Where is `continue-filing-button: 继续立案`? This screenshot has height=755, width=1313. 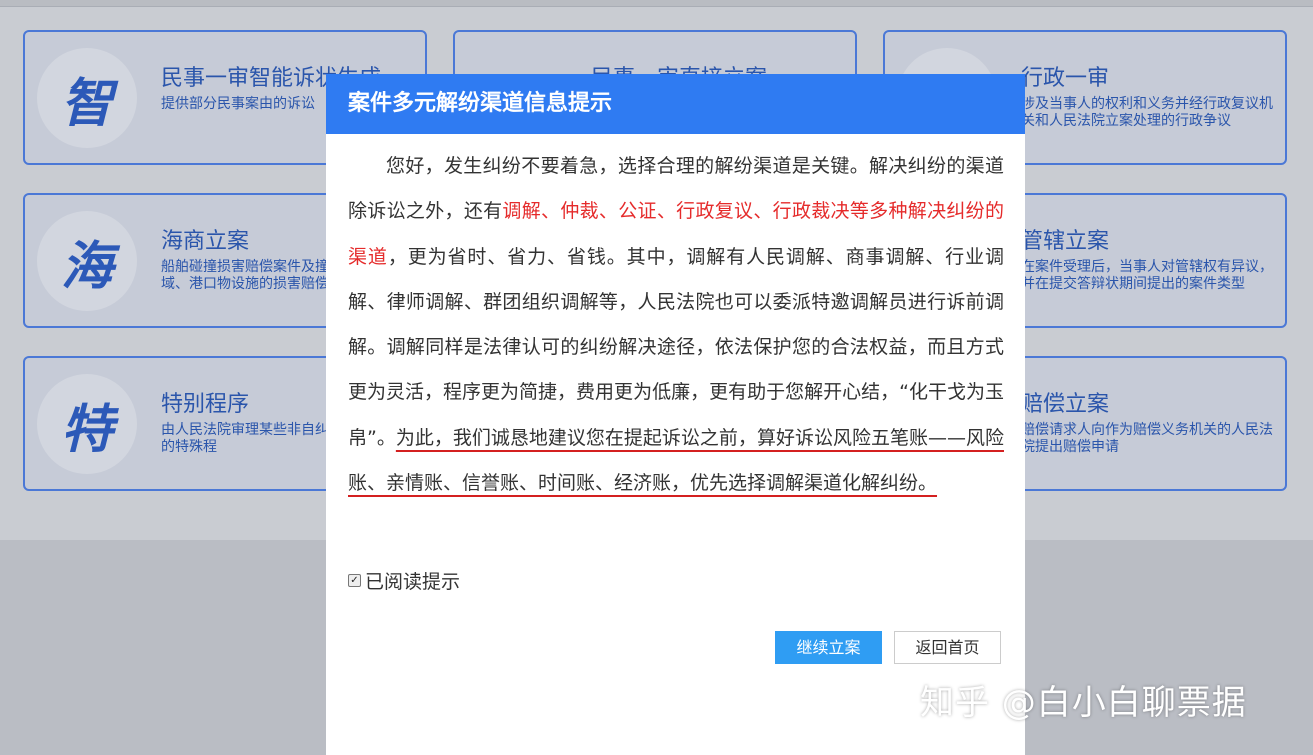 continue-filing-button: 继续立案 is located at coordinates (828, 647).